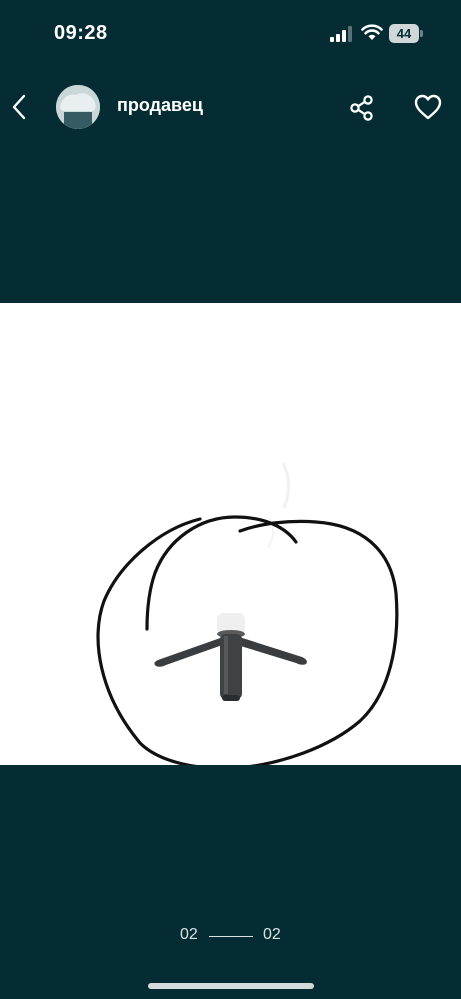 Image resolution: width=461 pixels, height=999 pixels. I want to click on back-button, so click(21, 107).